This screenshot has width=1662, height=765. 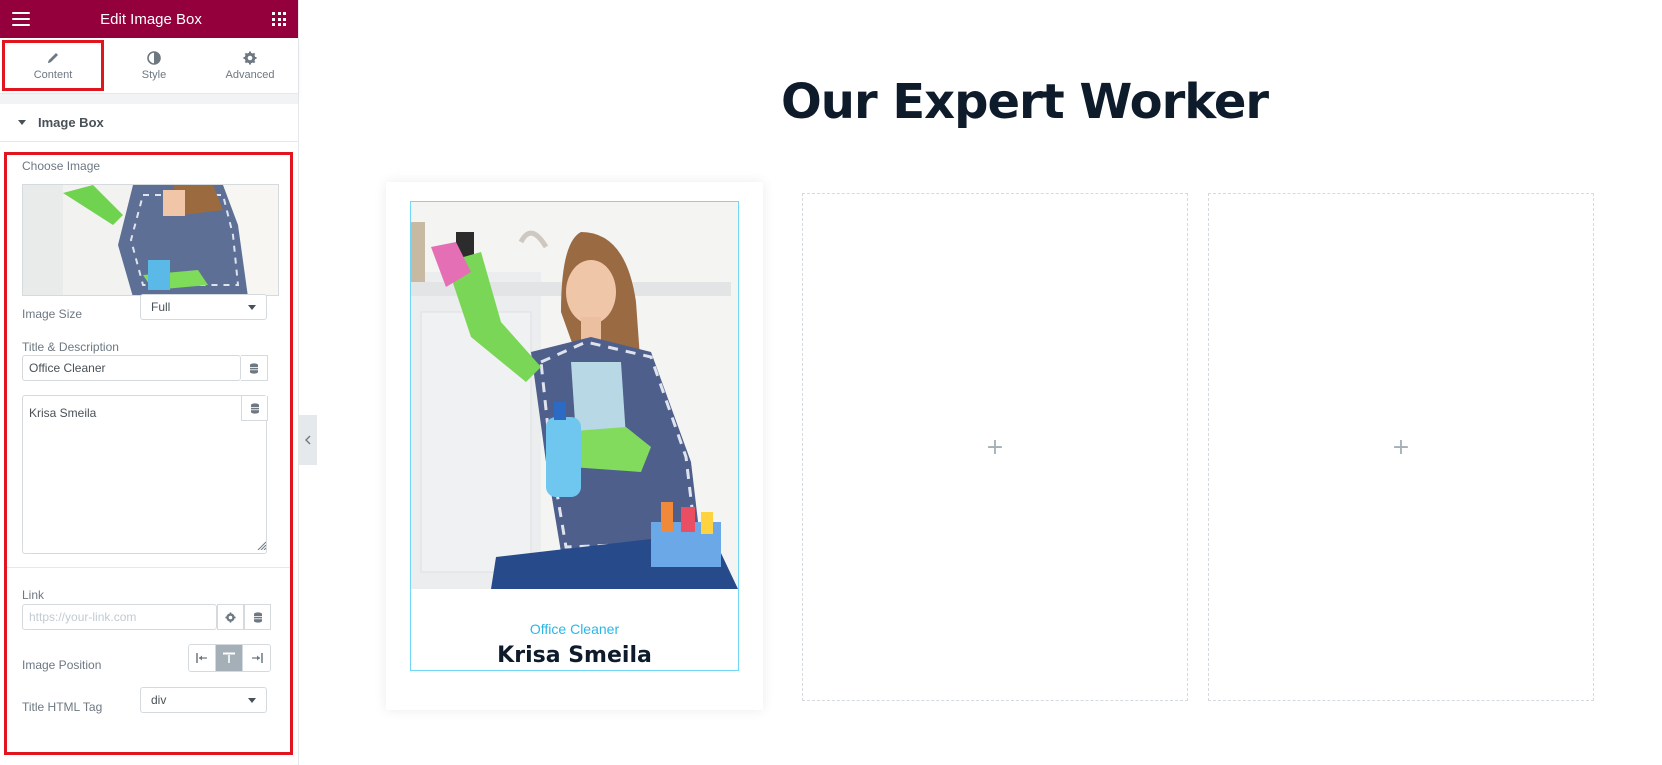 What do you see at coordinates (53, 65) in the screenshot?
I see `tab-content: Content` at bounding box center [53, 65].